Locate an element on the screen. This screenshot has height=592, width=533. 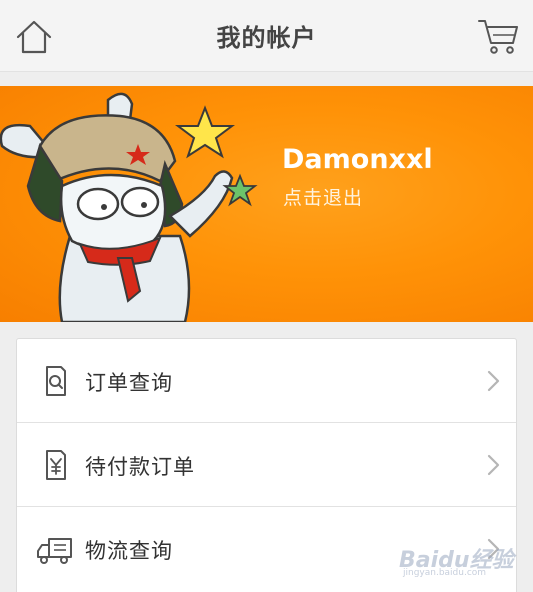
menu-item-label: 物流查询 is located at coordinates (129, 551).